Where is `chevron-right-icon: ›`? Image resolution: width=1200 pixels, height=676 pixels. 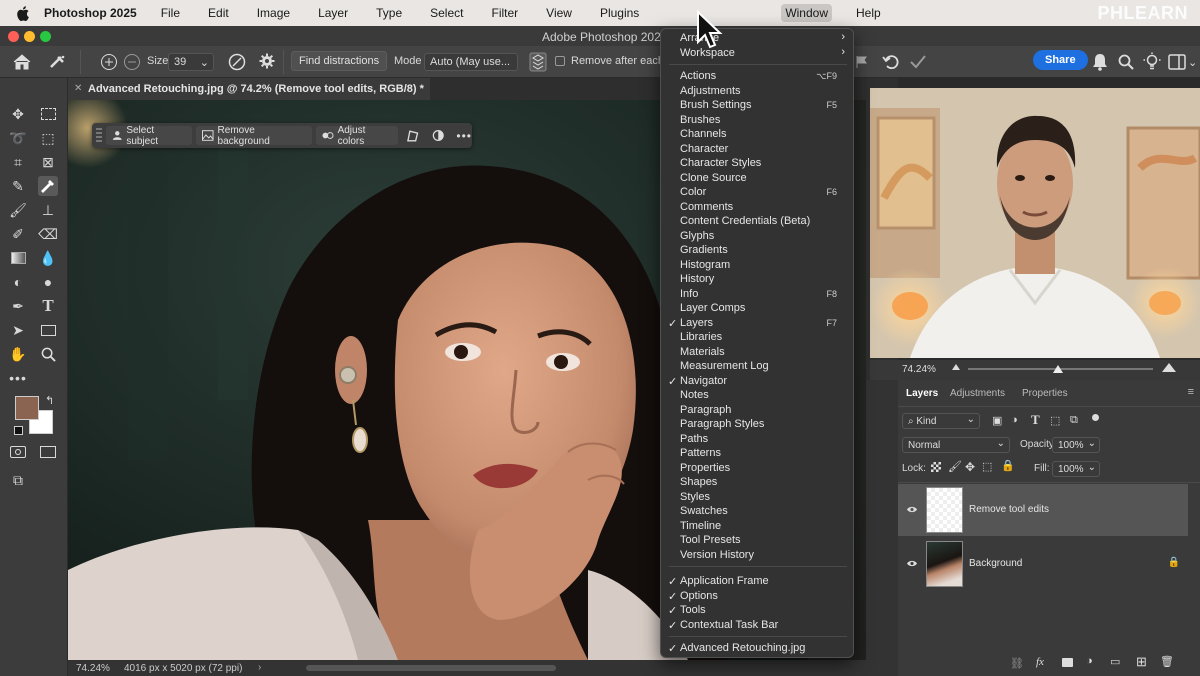 chevron-right-icon: › is located at coordinates (259, 667).